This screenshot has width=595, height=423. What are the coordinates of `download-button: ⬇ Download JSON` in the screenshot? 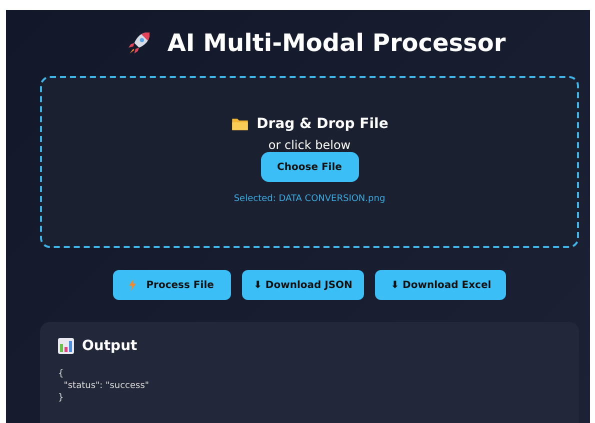 It's located at (303, 285).